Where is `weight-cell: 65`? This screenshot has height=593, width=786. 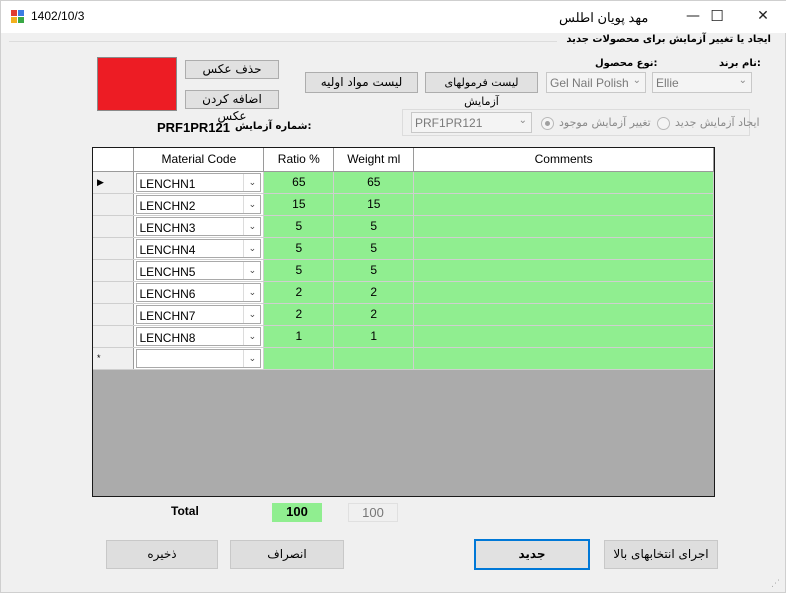 weight-cell: 65 is located at coordinates (374, 182).